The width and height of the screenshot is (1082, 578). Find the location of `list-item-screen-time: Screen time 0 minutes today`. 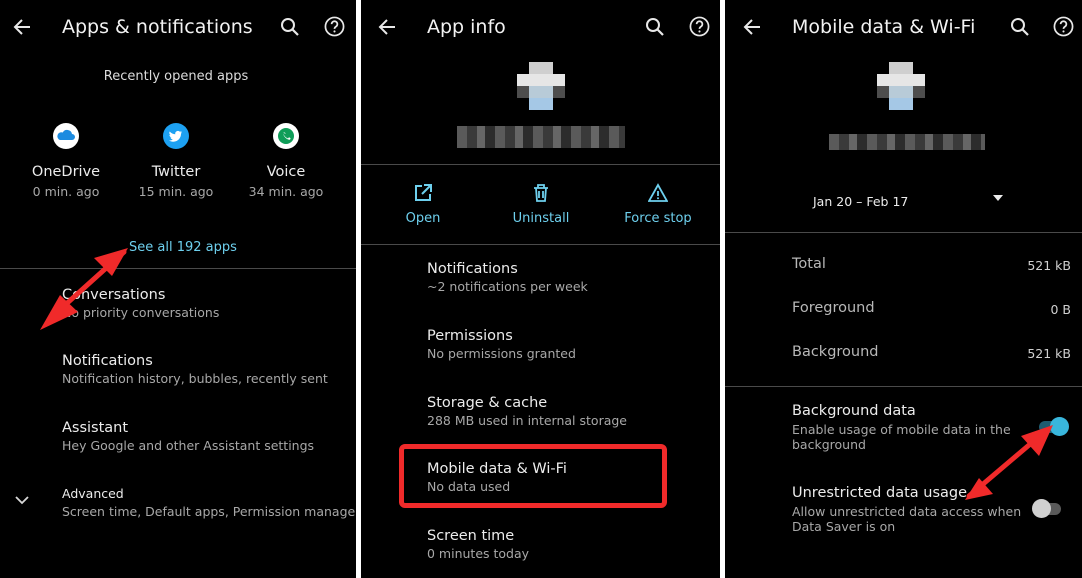

list-item-screen-time: Screen time 0 minutes today is located at coordinates (478, 544).